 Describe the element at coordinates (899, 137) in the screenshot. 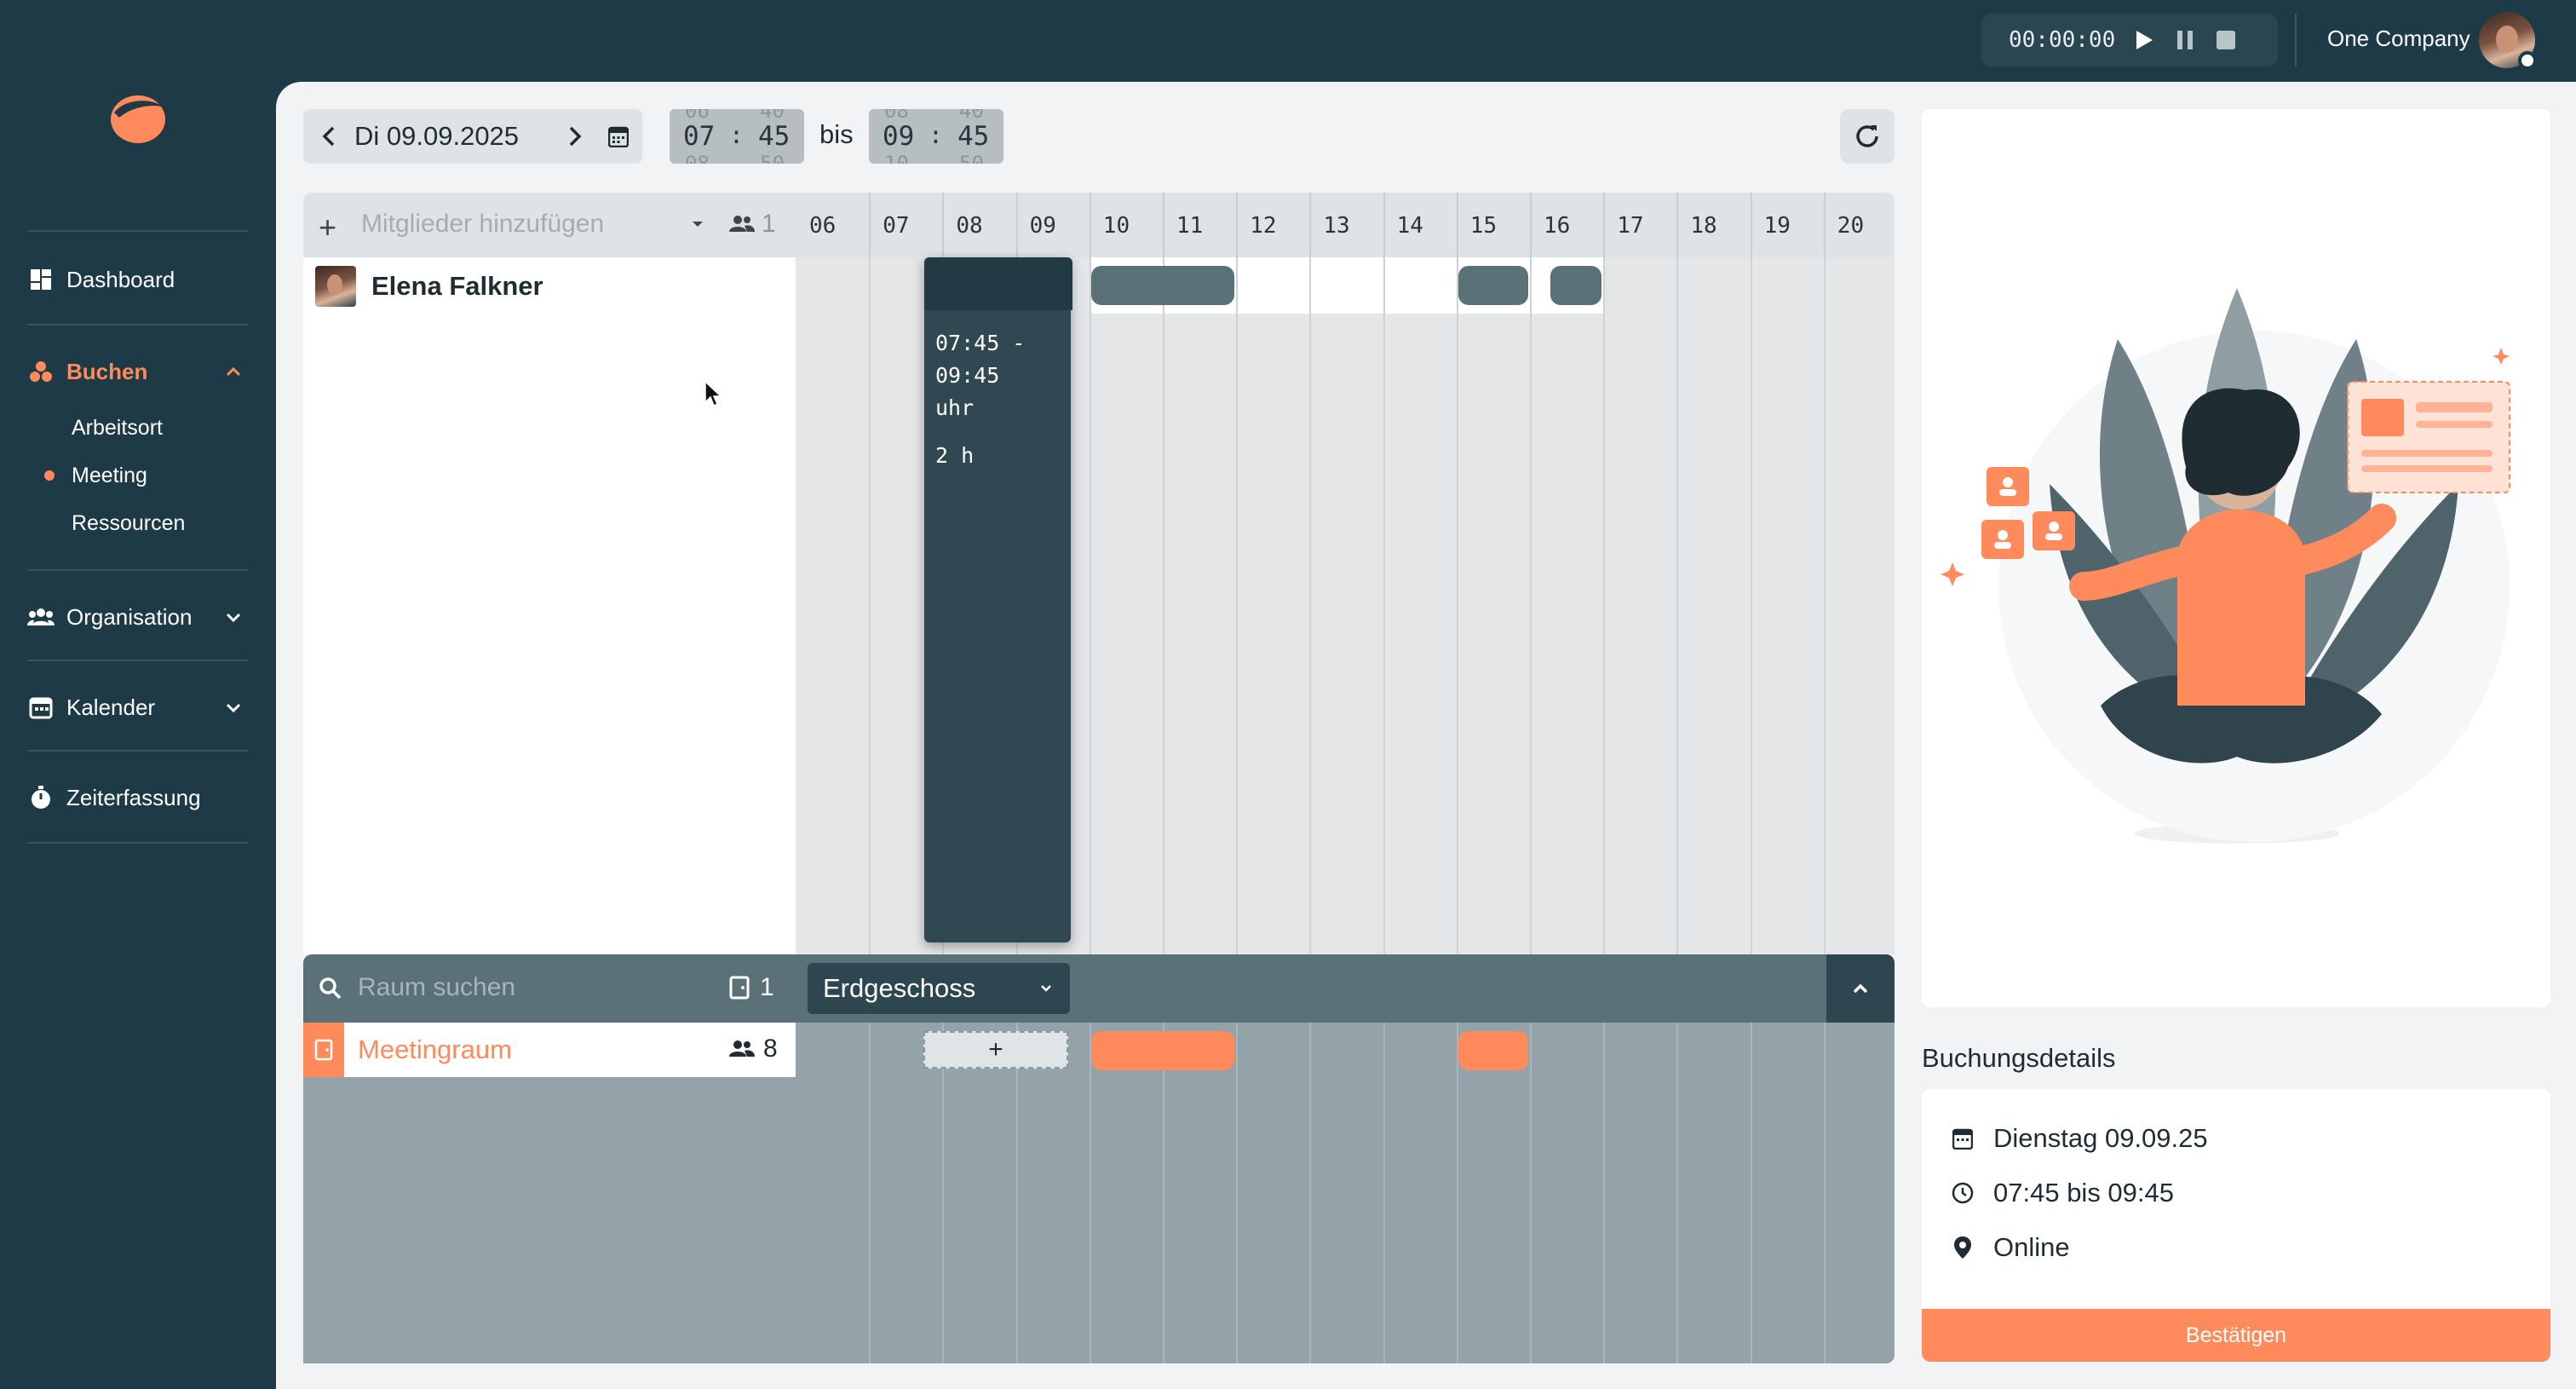

I see `end-hour: 09` at that location.